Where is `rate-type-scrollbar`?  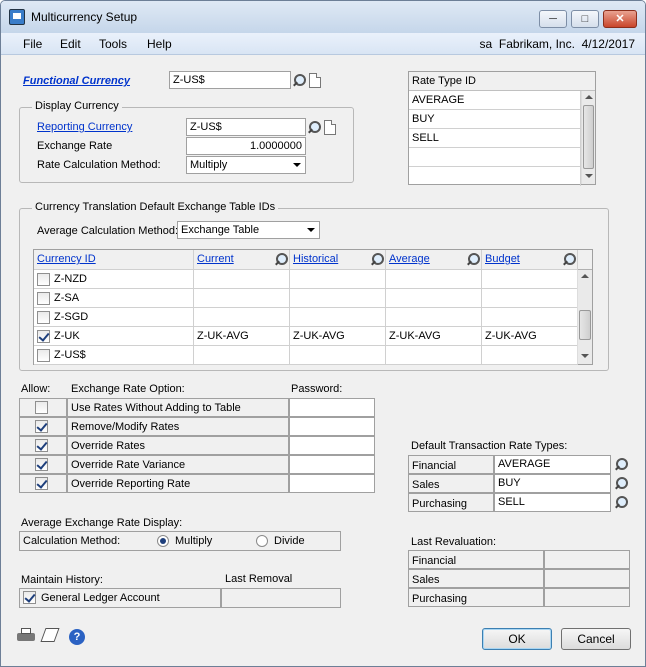 rate-type-scrollbar is located at coordinates (588, 137).